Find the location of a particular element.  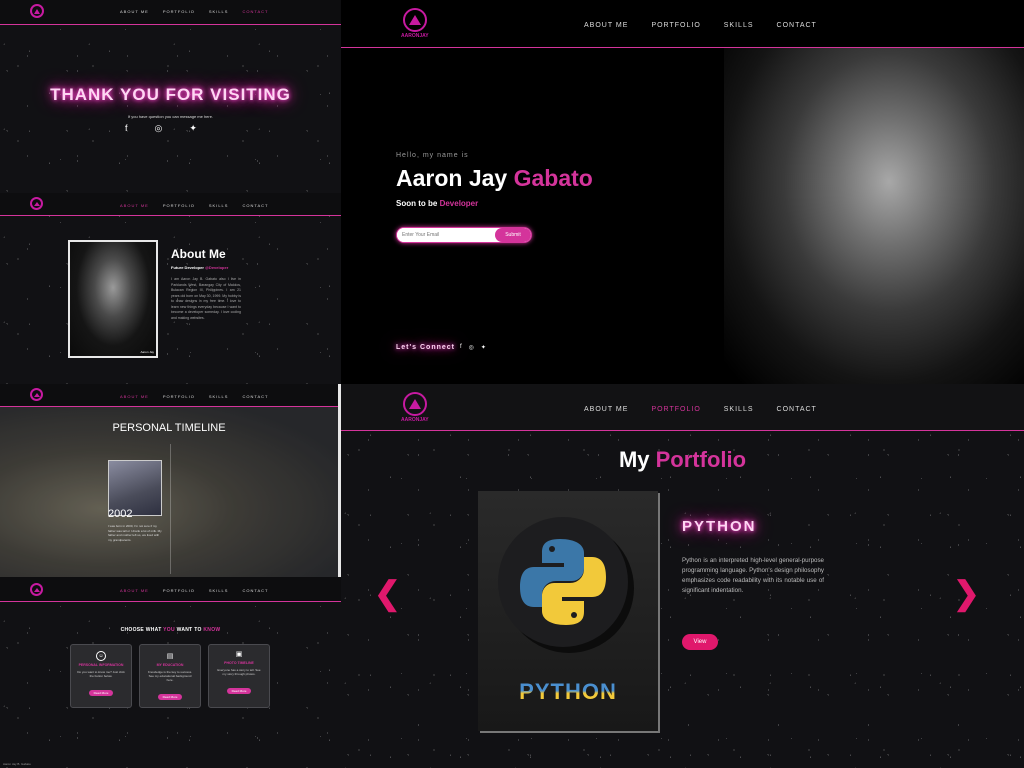

connect-label: Let's Connect is located at coordinates (426, 347).